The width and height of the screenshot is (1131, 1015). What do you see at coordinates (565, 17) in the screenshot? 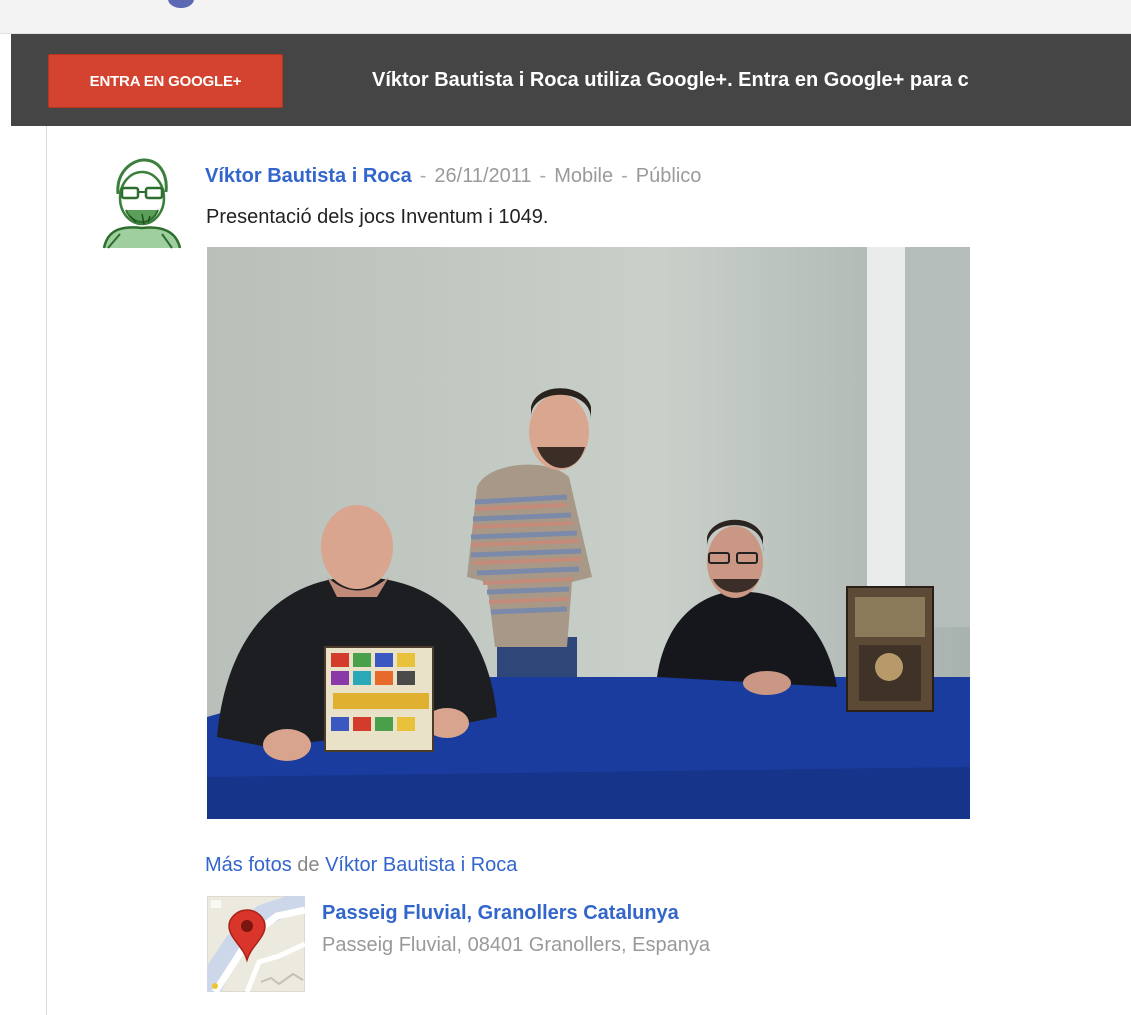
I see `top-bar` at bounding box center [565, 17].